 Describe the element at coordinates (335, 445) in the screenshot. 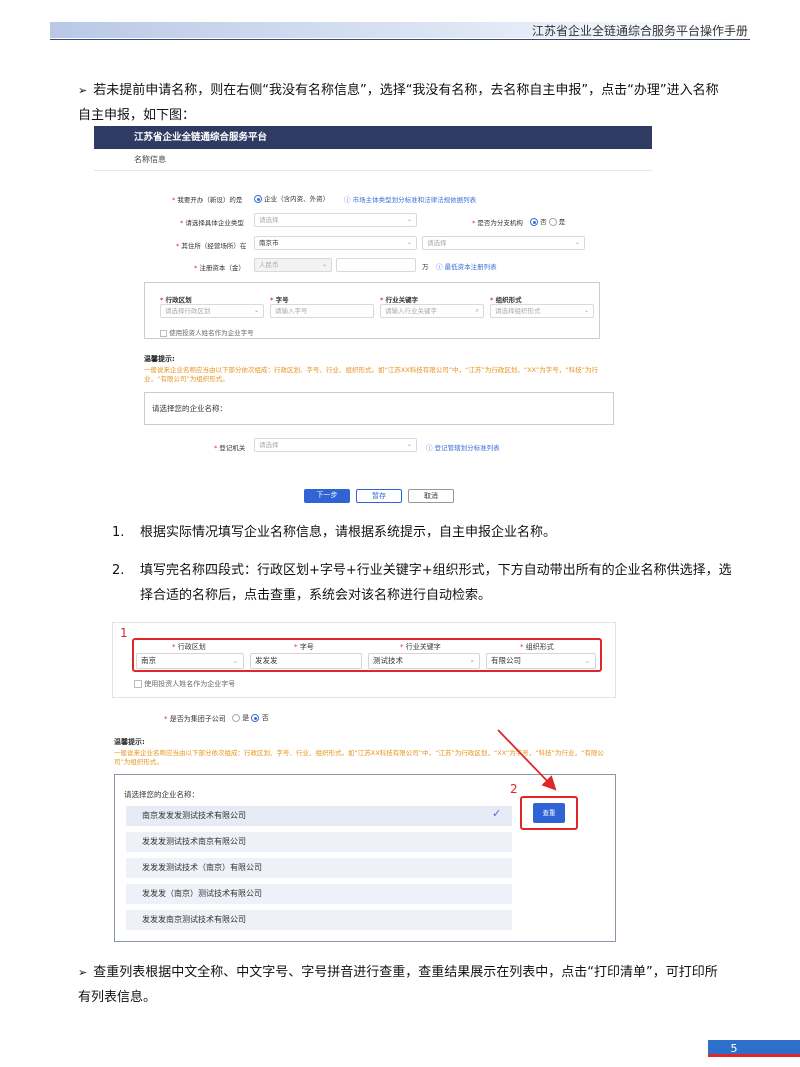

I see `registration-authority-select: 请选择 ⌄` at that location.